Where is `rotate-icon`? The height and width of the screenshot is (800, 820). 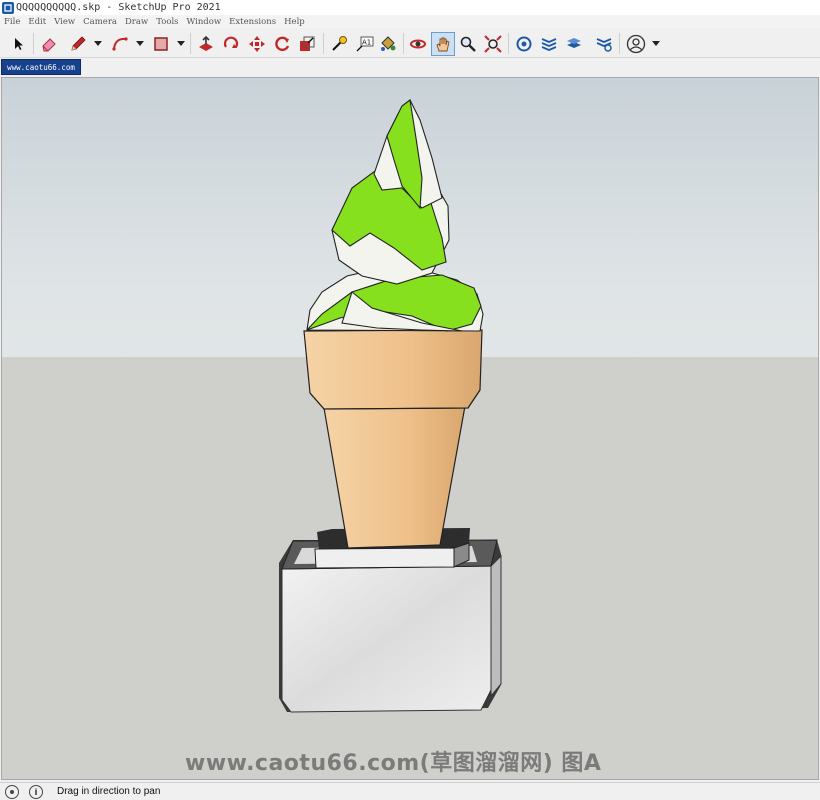 rotate-icon is located at coordinates (231, 42).